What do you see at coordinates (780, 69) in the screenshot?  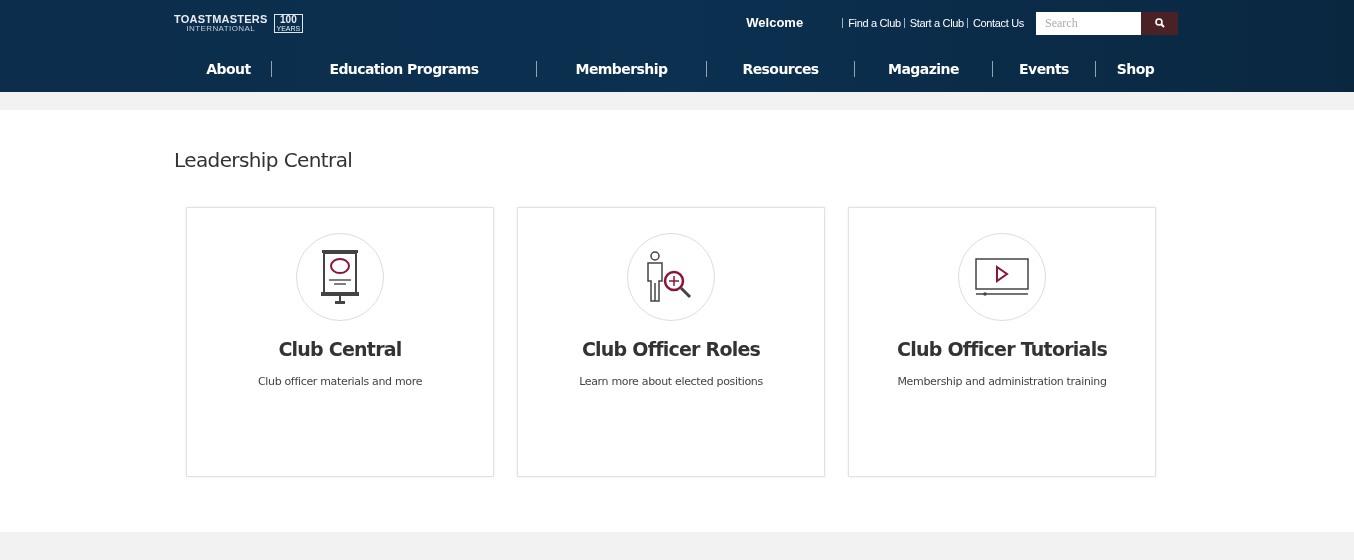 I see `nav-link: Resources` at bounding box center [780, 69].